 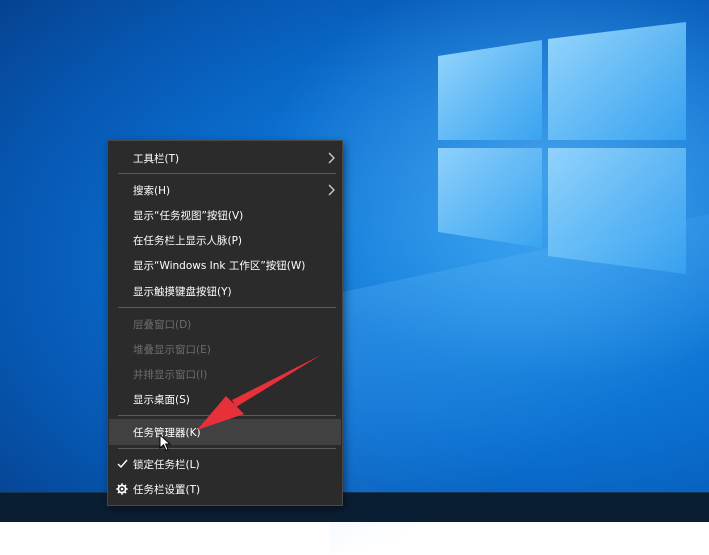 What do you see at coordinates (122, 464) in the screenshot?
I see `checkmark-icon` at bounding box center [122, 464].